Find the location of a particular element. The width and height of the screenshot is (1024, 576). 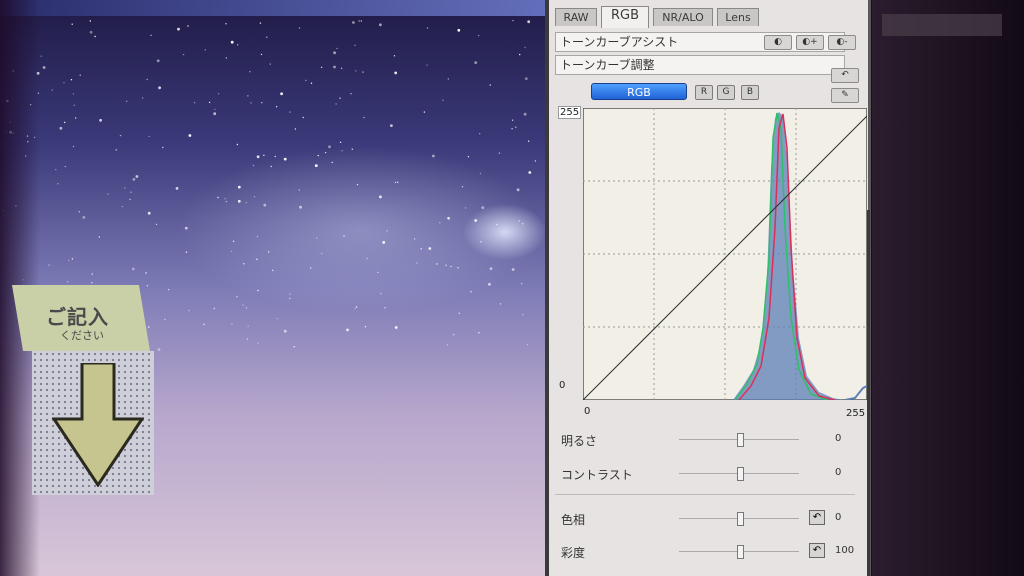

undo-icon: ↶ is located at coordinates (845, 75).